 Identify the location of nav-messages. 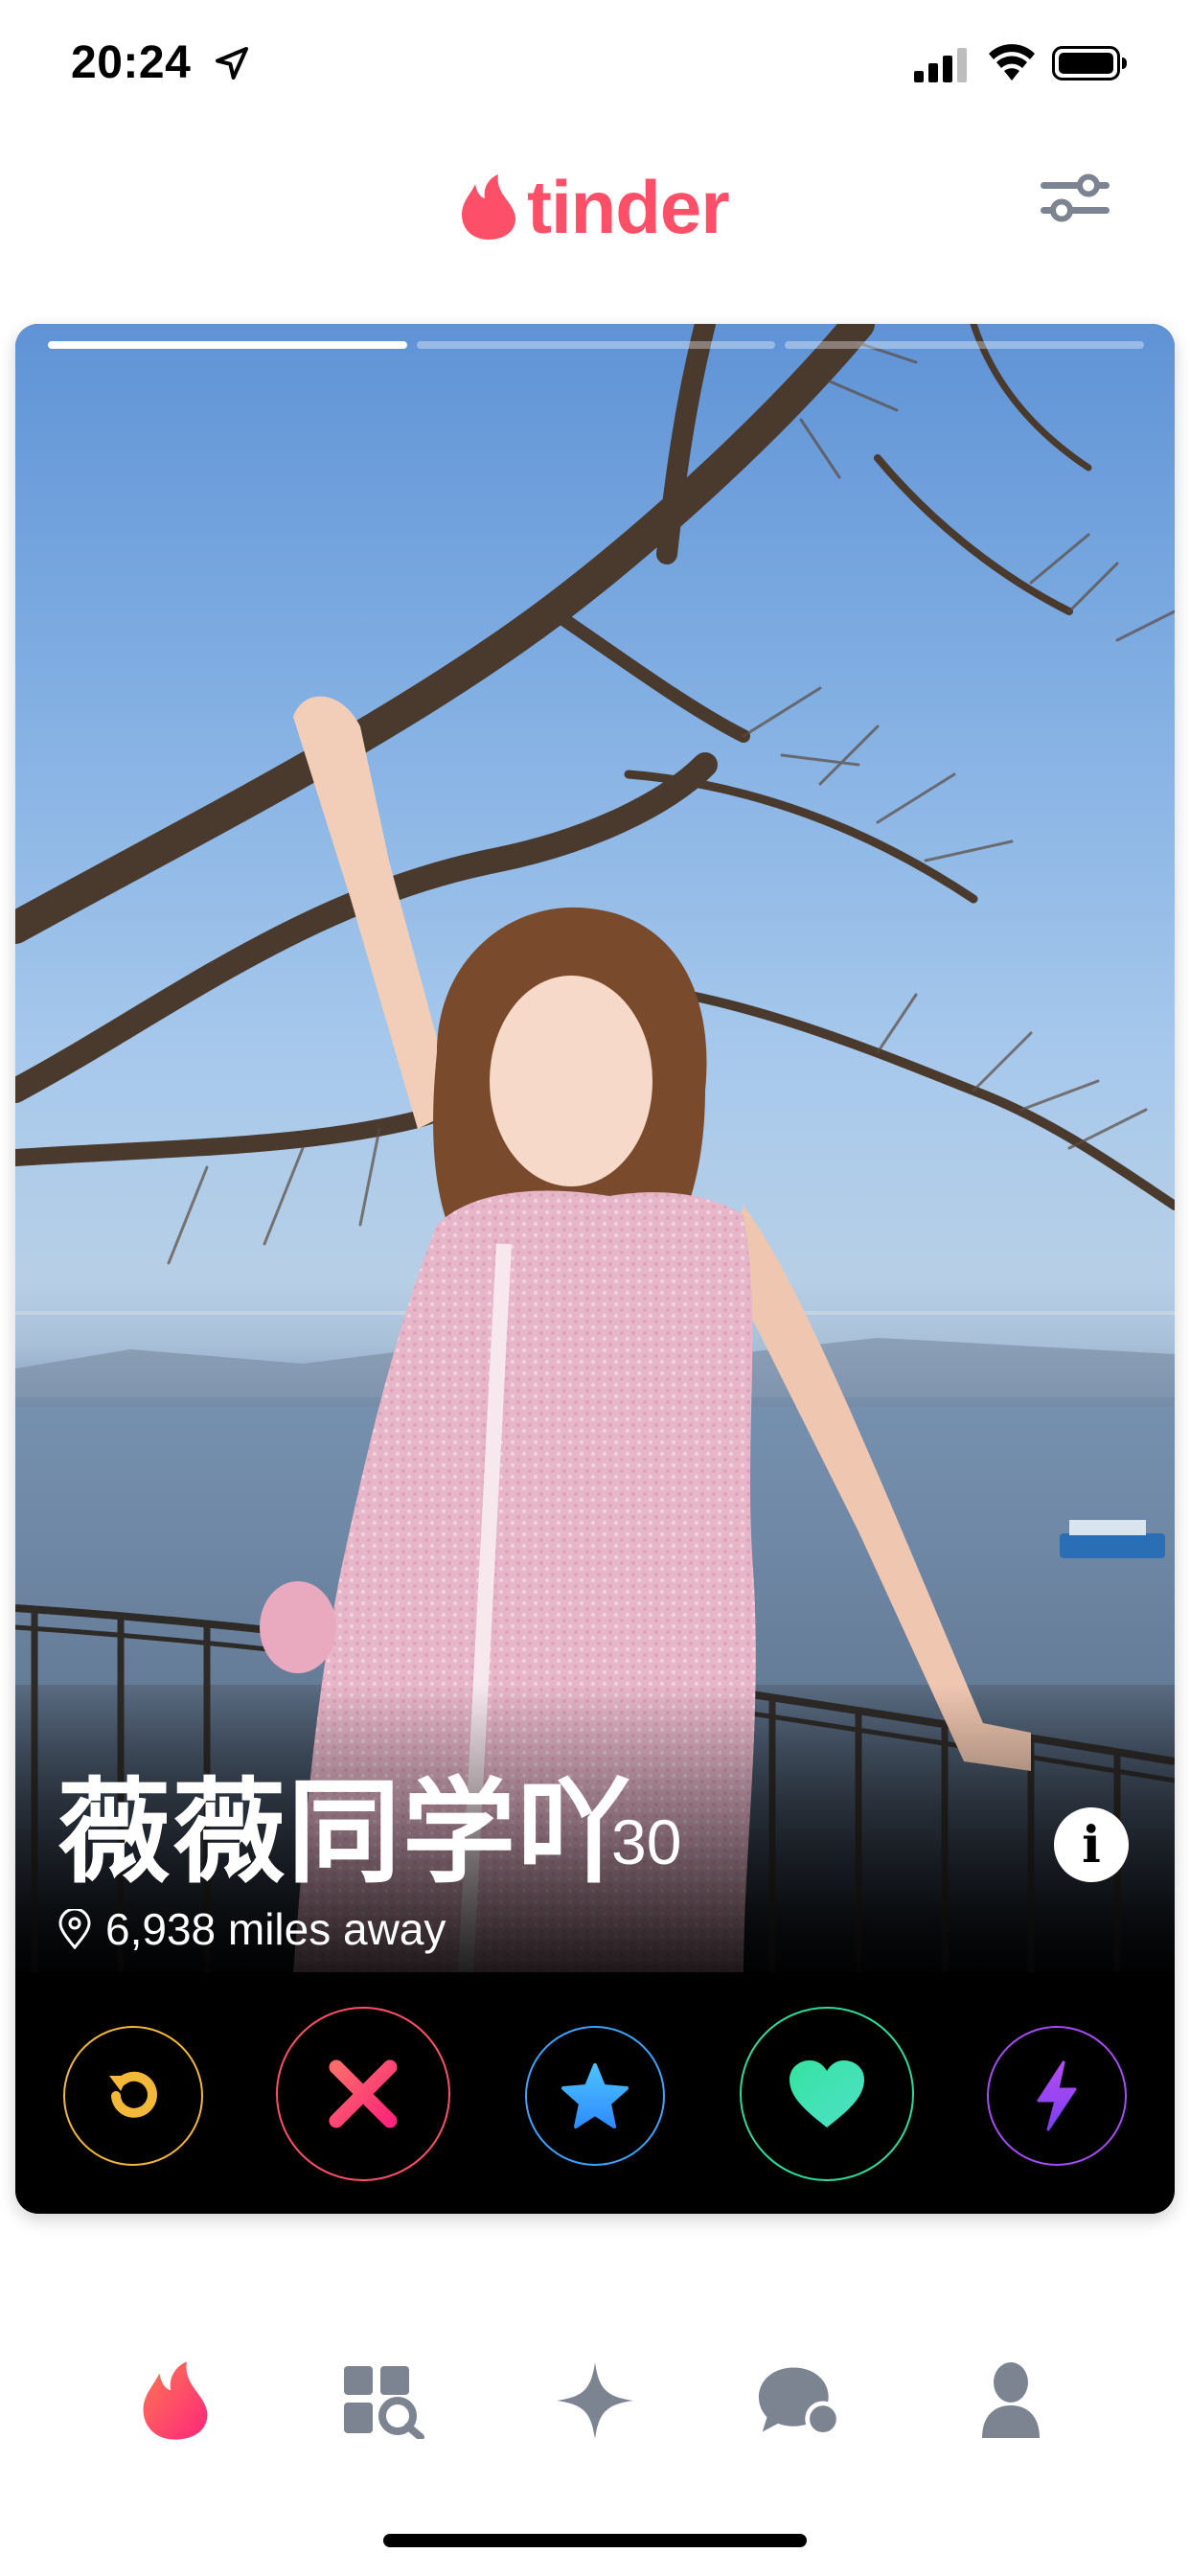
(800, 2401).